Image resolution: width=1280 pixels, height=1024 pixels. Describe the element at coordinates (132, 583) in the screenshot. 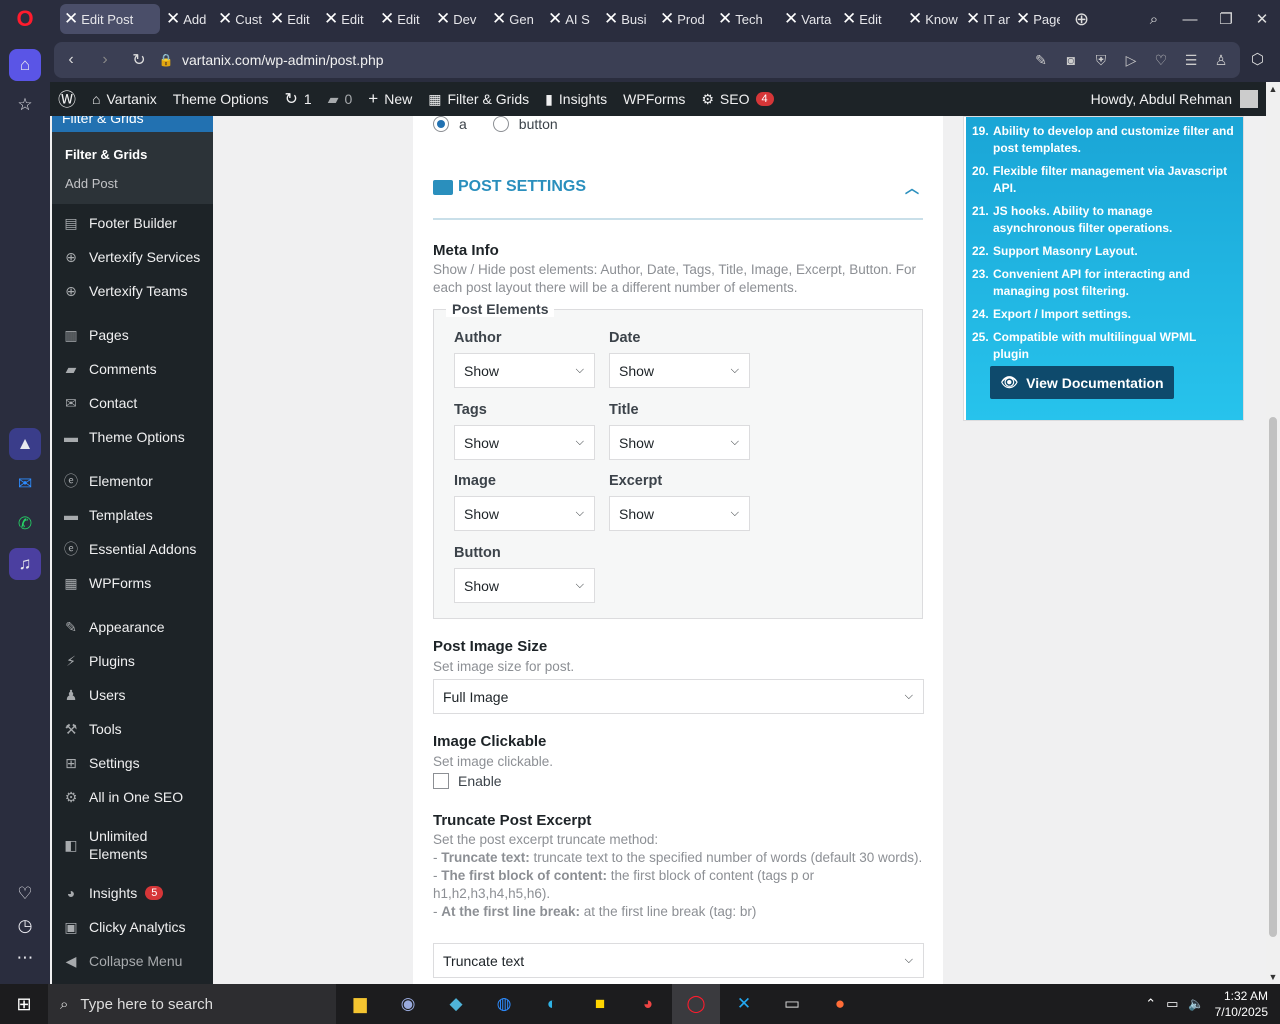

I see `sidebar-item-wpforms: ▦ WPForms` at that location.